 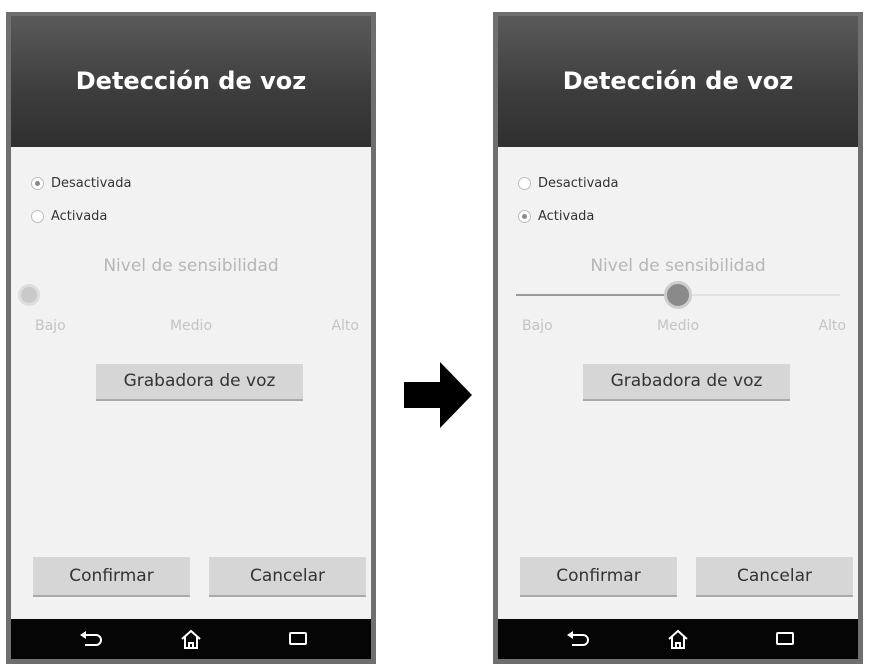 I want to click on right-arrow-icon, so click(x=438, y=395).